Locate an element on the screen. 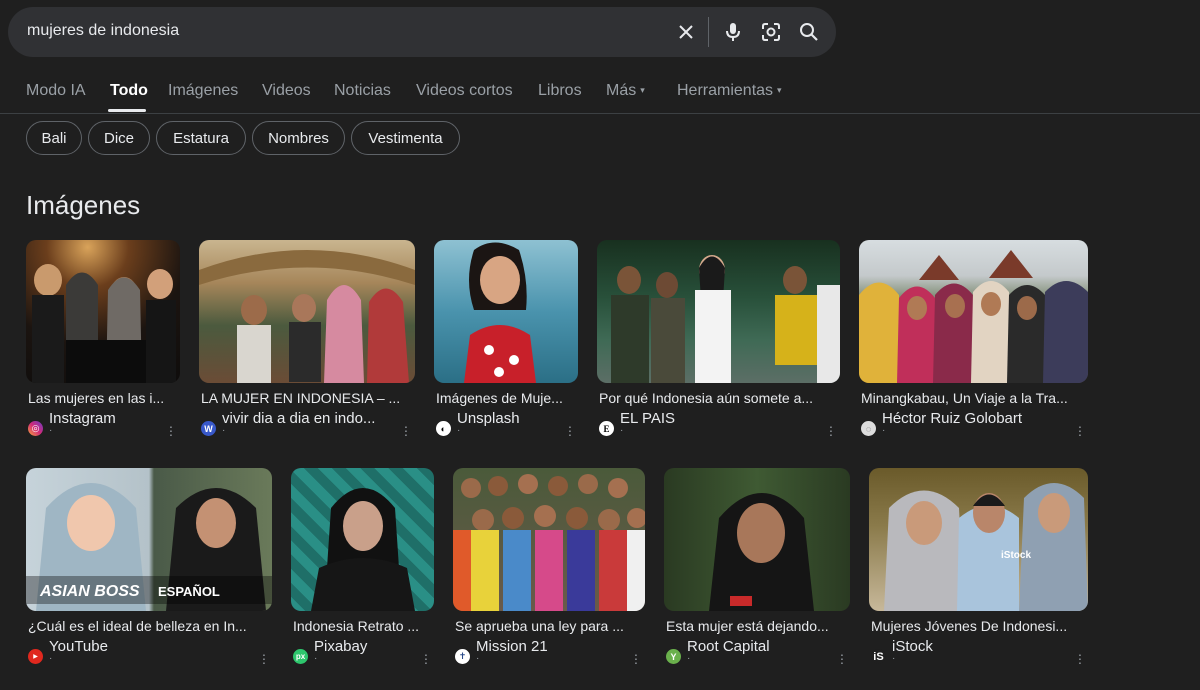 The height and width of the screenshot is (690, 1200). chip-dice: Dice is located at coordinates (119, 138).